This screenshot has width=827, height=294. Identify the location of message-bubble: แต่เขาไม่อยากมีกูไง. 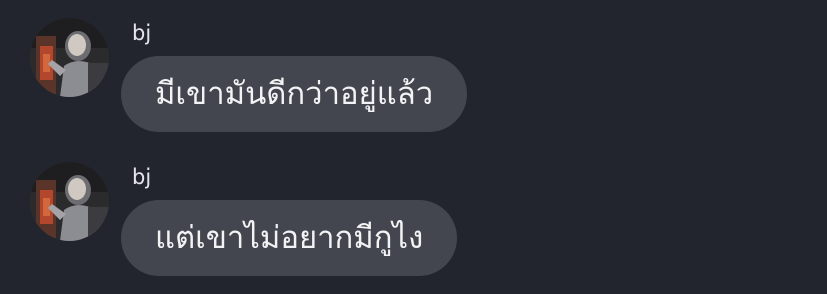
(289, 238).